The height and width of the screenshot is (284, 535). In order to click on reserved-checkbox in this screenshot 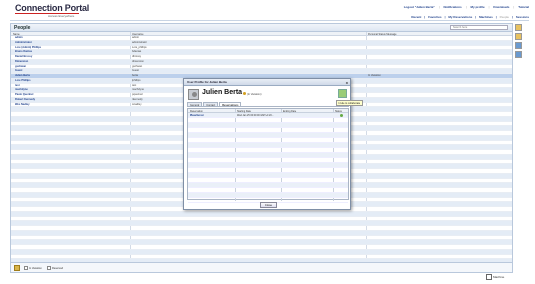, I will do `click(49, 268)`.